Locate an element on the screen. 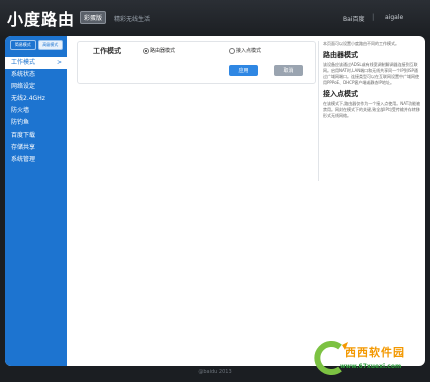  sidebar-item-wireless: 无线2.4GHz is located at coordinates (36, 99).